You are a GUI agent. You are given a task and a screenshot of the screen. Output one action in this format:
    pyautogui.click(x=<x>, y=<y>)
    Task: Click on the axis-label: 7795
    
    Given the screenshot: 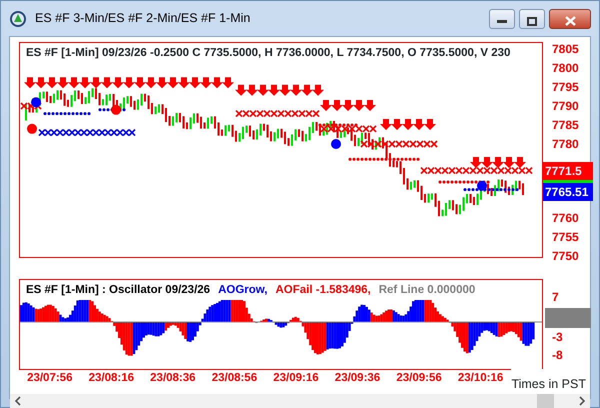 What is the action you would take?
    pyautogui.click(x=565, y=87)
    